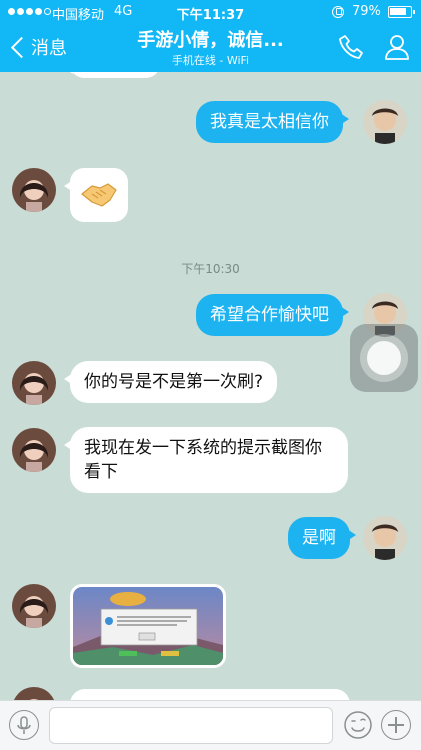 The width and height of the screenshot is (421, 750). I want to click on image-message, so click(148, 626).